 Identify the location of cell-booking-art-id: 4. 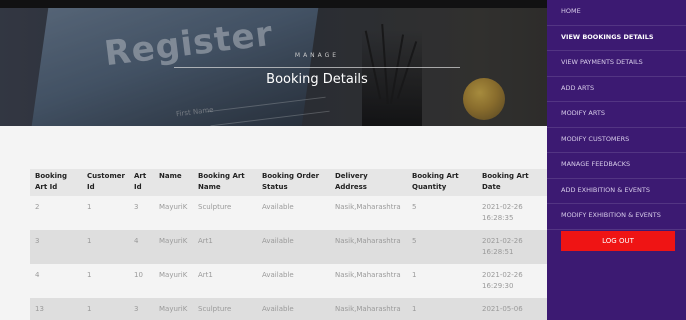
(56, 281).